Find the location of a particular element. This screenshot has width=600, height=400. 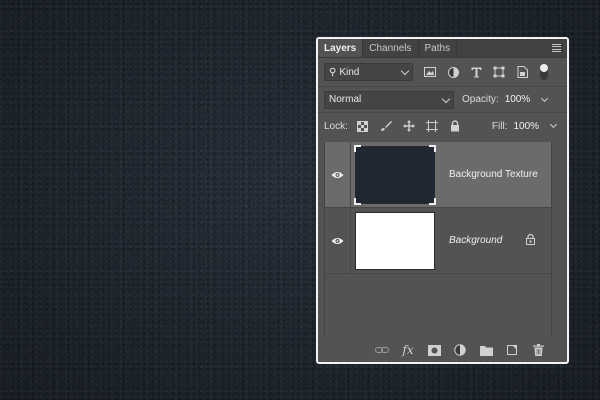

smart-object-filter-icon is located at coordinates (522, 72).